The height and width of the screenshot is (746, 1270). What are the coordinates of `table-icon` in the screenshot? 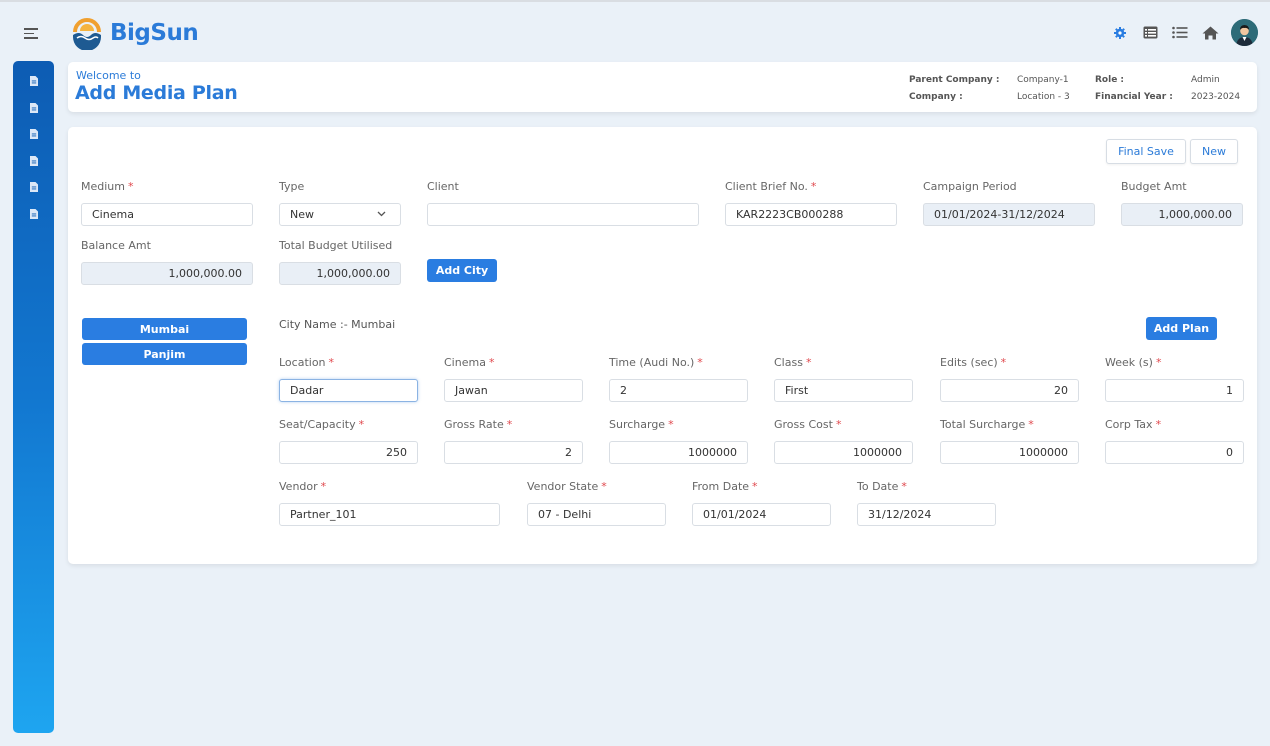 It's located at (1150, 33).